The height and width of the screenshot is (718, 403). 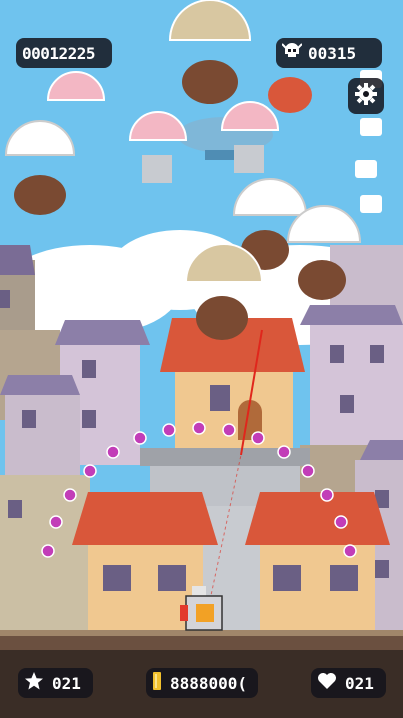 I want to click on coin-counter: 8888000(, so click(x=202, y=683).